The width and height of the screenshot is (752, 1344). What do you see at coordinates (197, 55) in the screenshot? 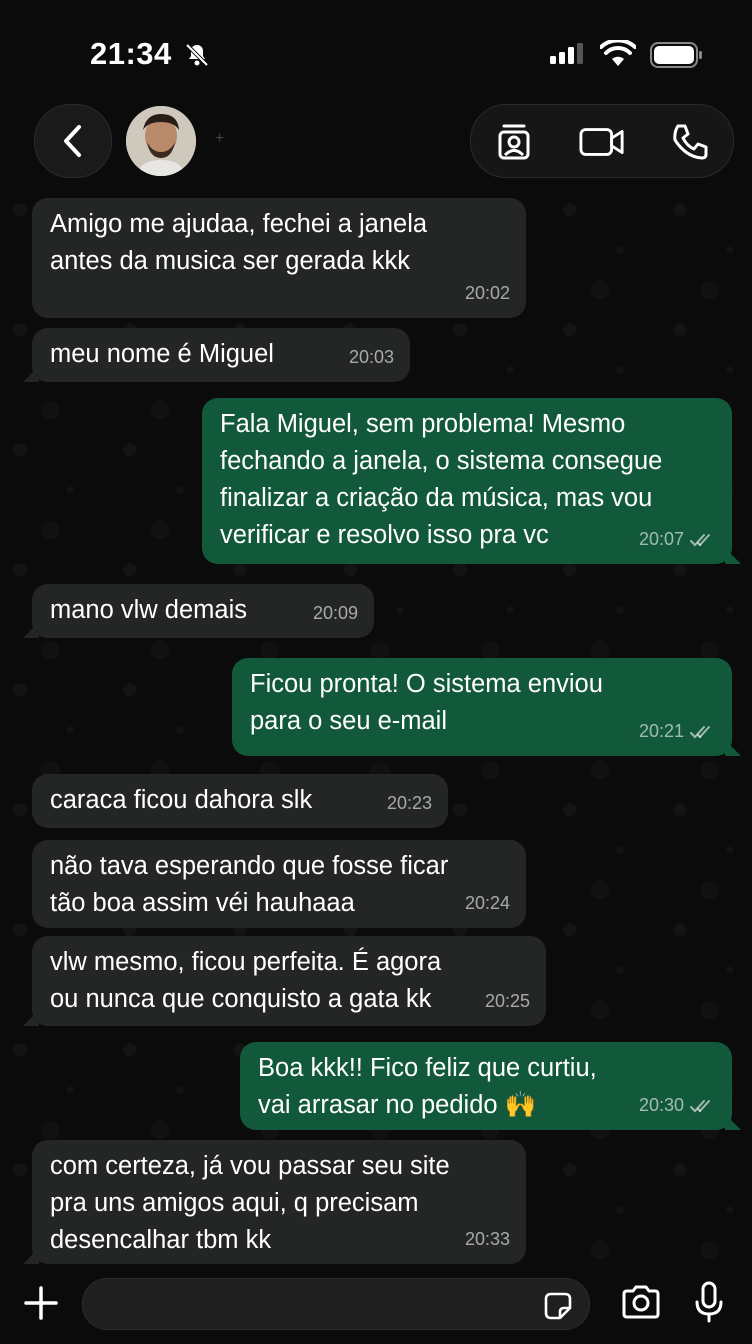
I see `bell-slash-icon` at bounding box center [197, 55].